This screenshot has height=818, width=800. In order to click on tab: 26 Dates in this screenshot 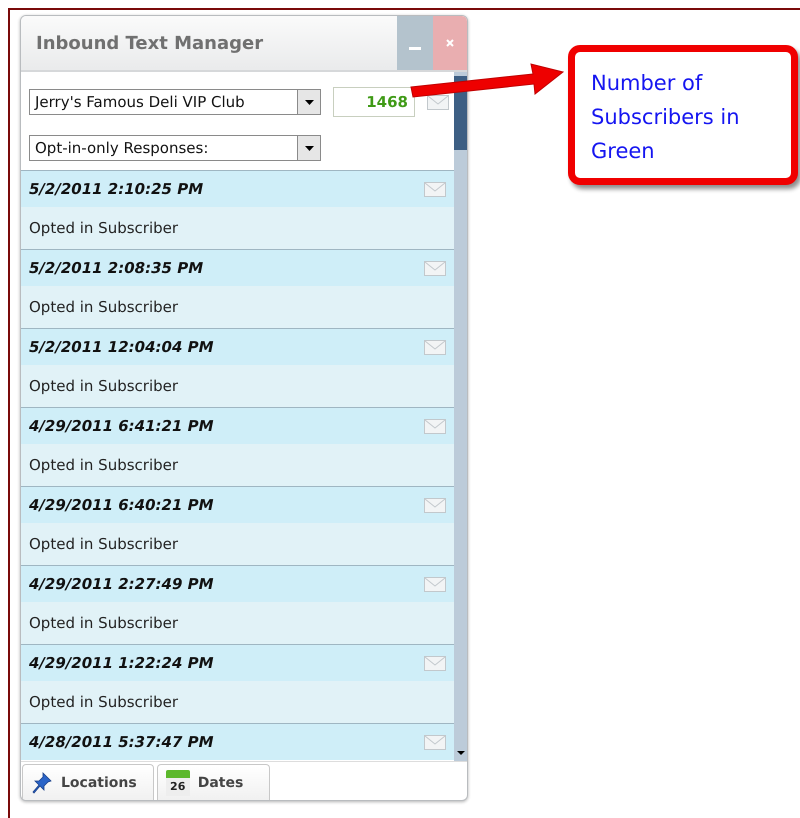, I will do `click(213, 782)`.